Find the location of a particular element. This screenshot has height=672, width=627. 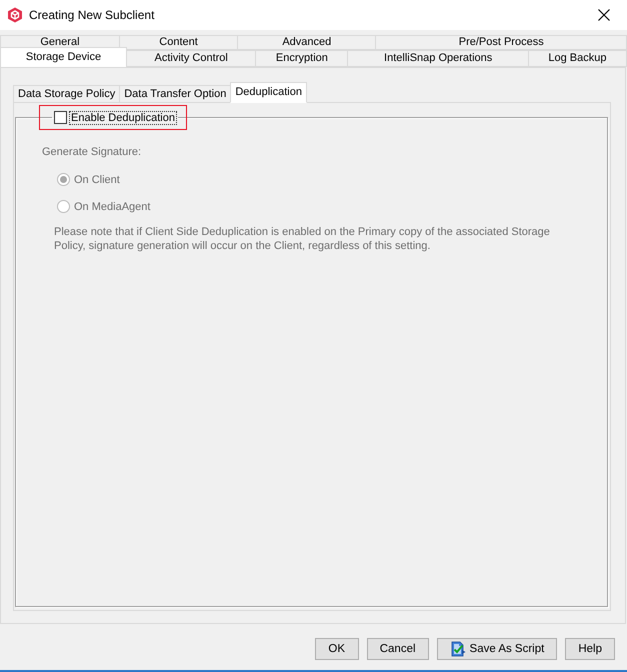

tab: Encryption is located at coordinates (301, 58).